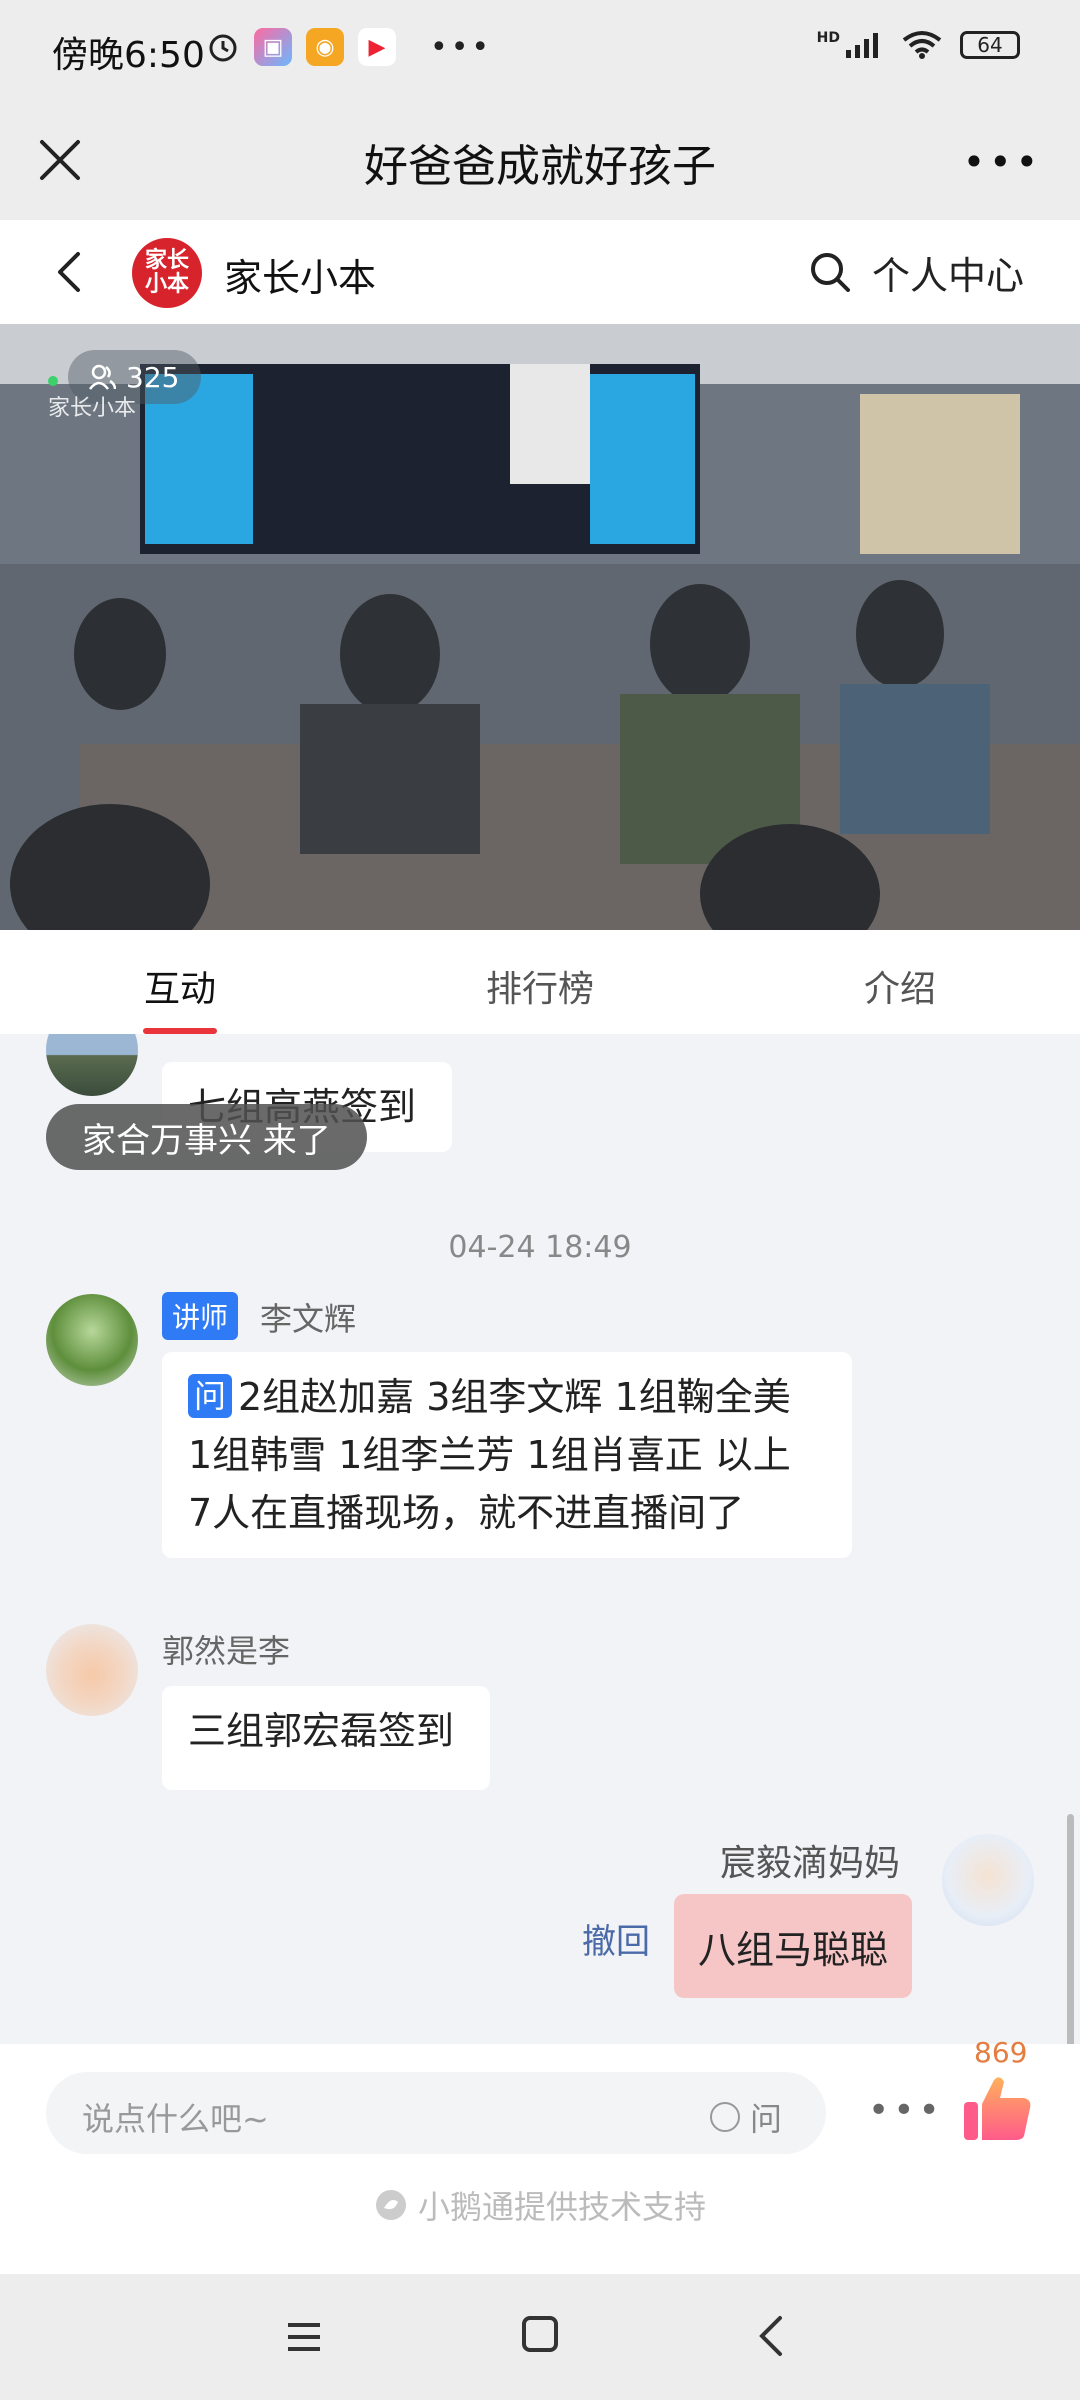  What do you see at coordinates (377, 47) in the screenshot?
I see `video-app-icon: ▶` at bounding box center [377, 47].